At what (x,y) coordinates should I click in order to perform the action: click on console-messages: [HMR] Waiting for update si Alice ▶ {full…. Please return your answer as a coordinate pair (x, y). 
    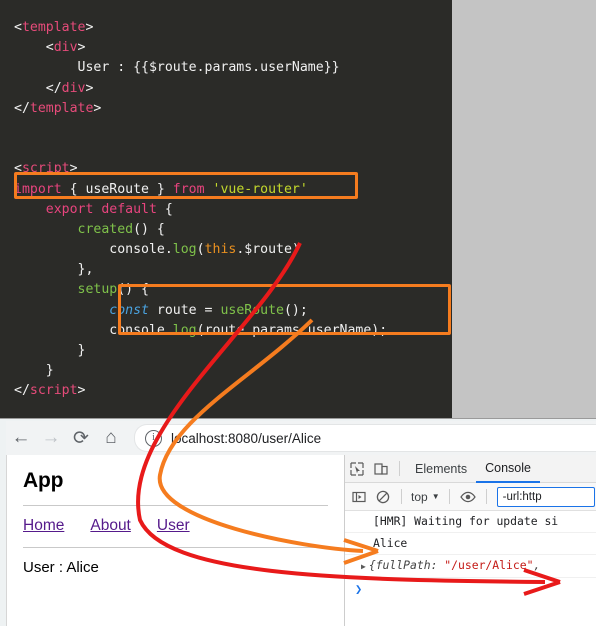
    Looking at the image, I should click on (470, 554).